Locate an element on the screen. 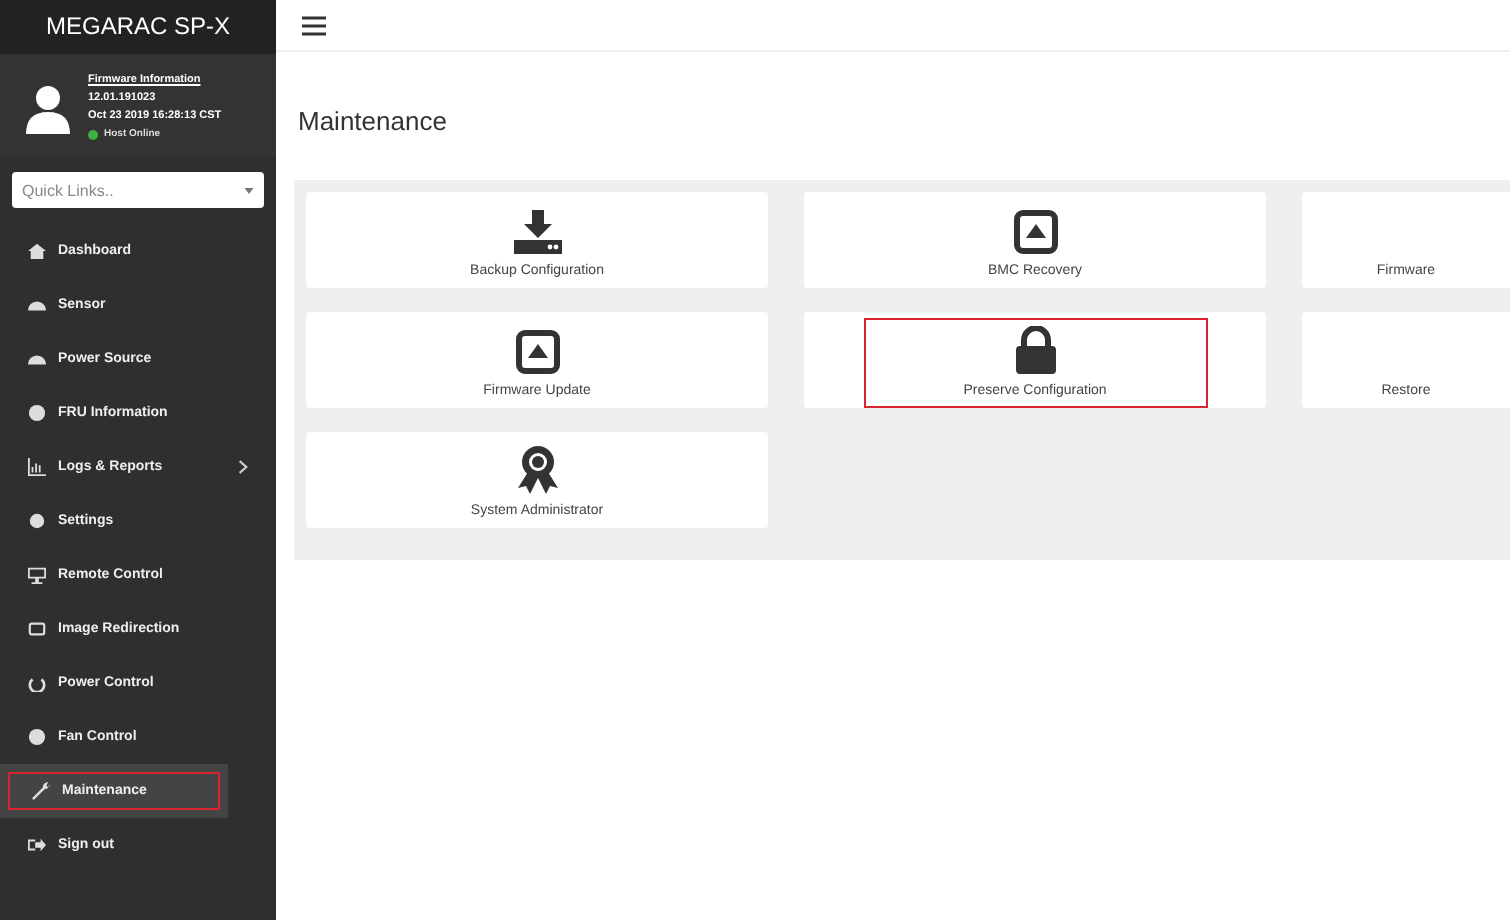  quick-links-dropdown: Quick Links.. is located at coordinates (138, 190).